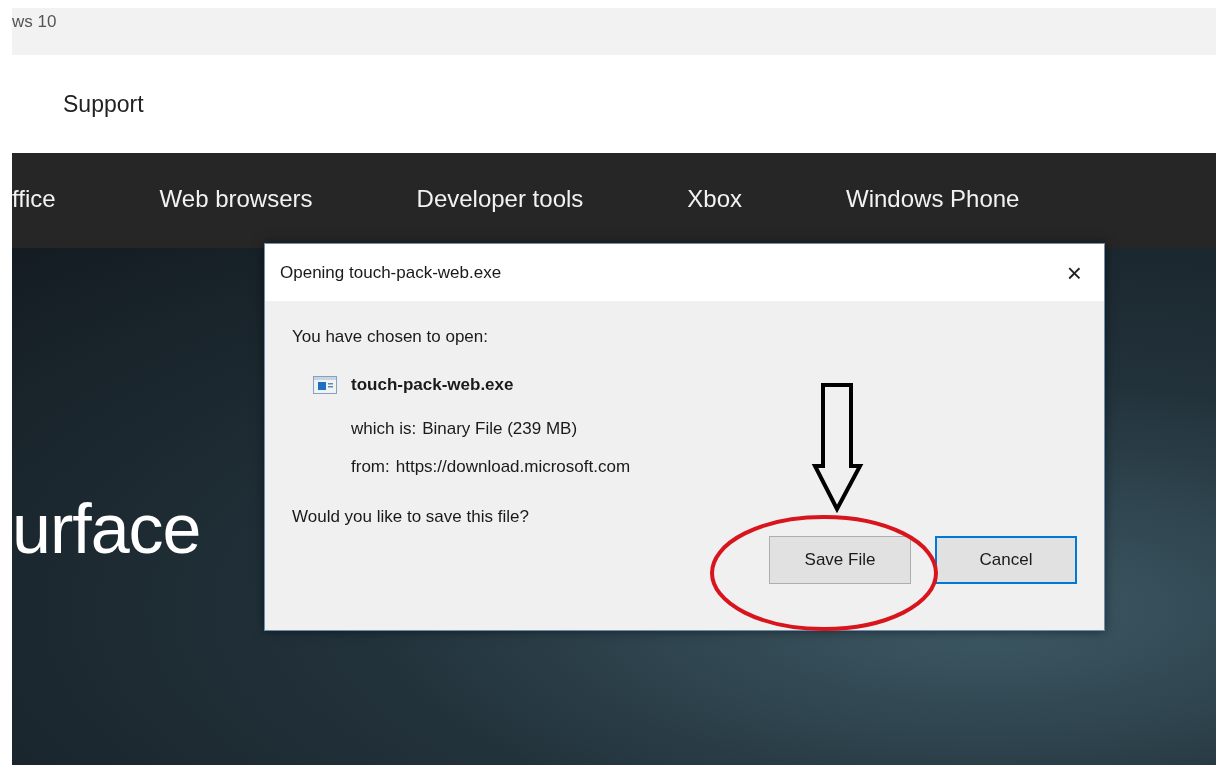 The image size is (1216, 765). I want to click on detail-value: https://download.microsoft.com, so click(513, 467).